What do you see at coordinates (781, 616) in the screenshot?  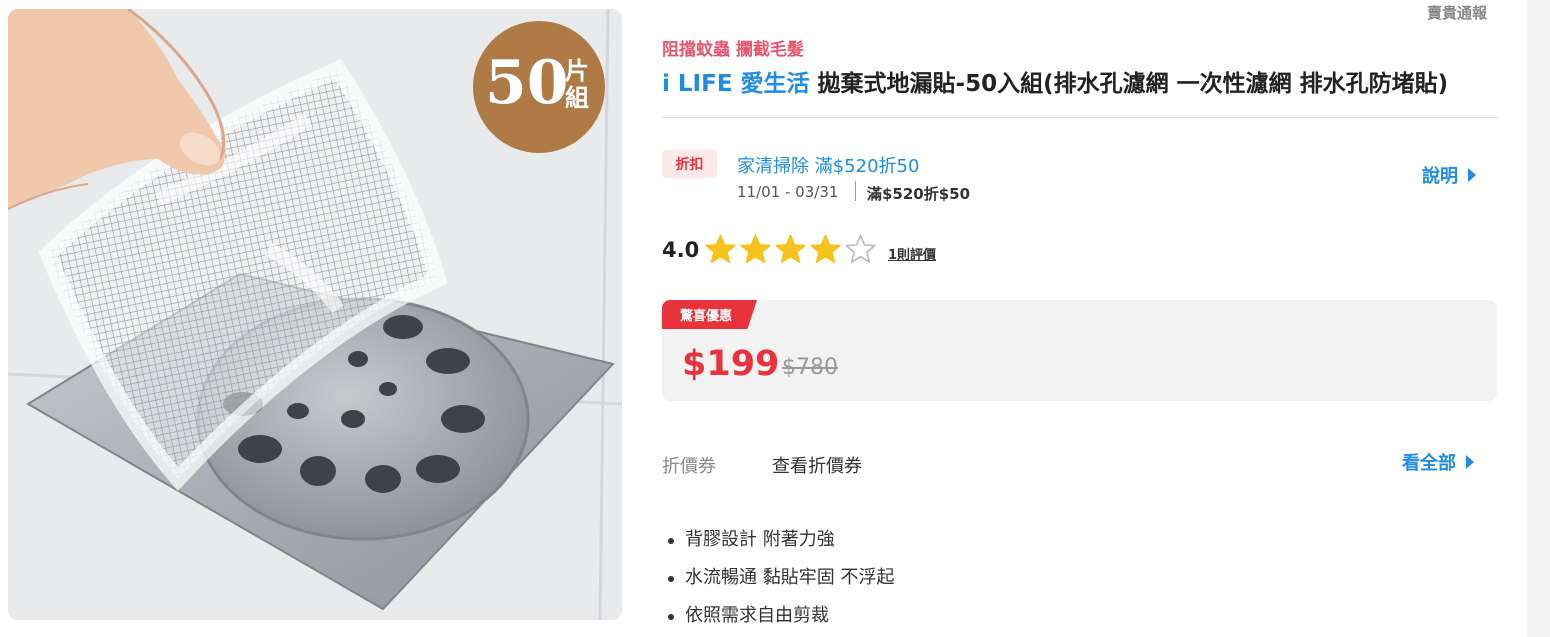 I see `feature-item: 依照需求自由剪裁` at bounding box center [781, 616].